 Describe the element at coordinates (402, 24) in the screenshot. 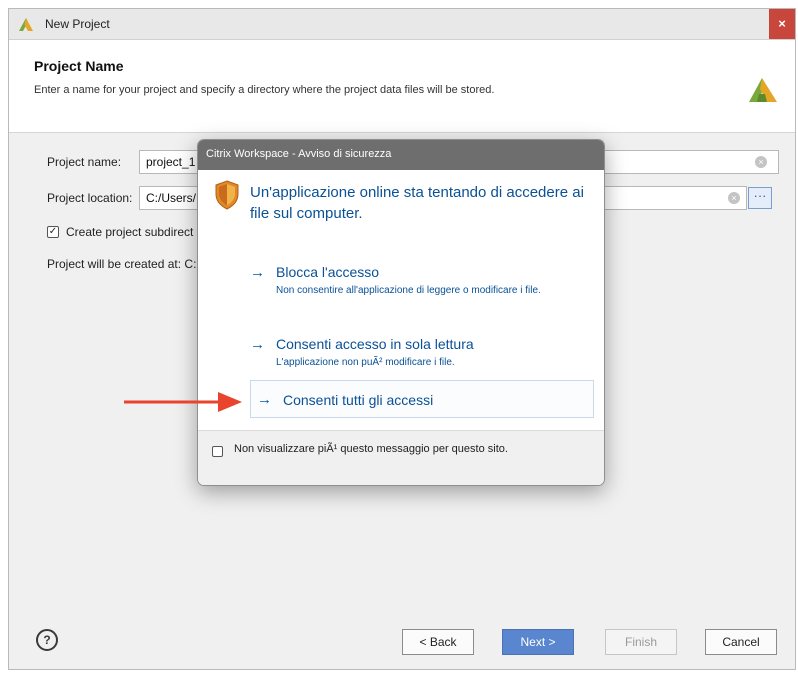

I see `window-titlebar: New Project ×` at that location.